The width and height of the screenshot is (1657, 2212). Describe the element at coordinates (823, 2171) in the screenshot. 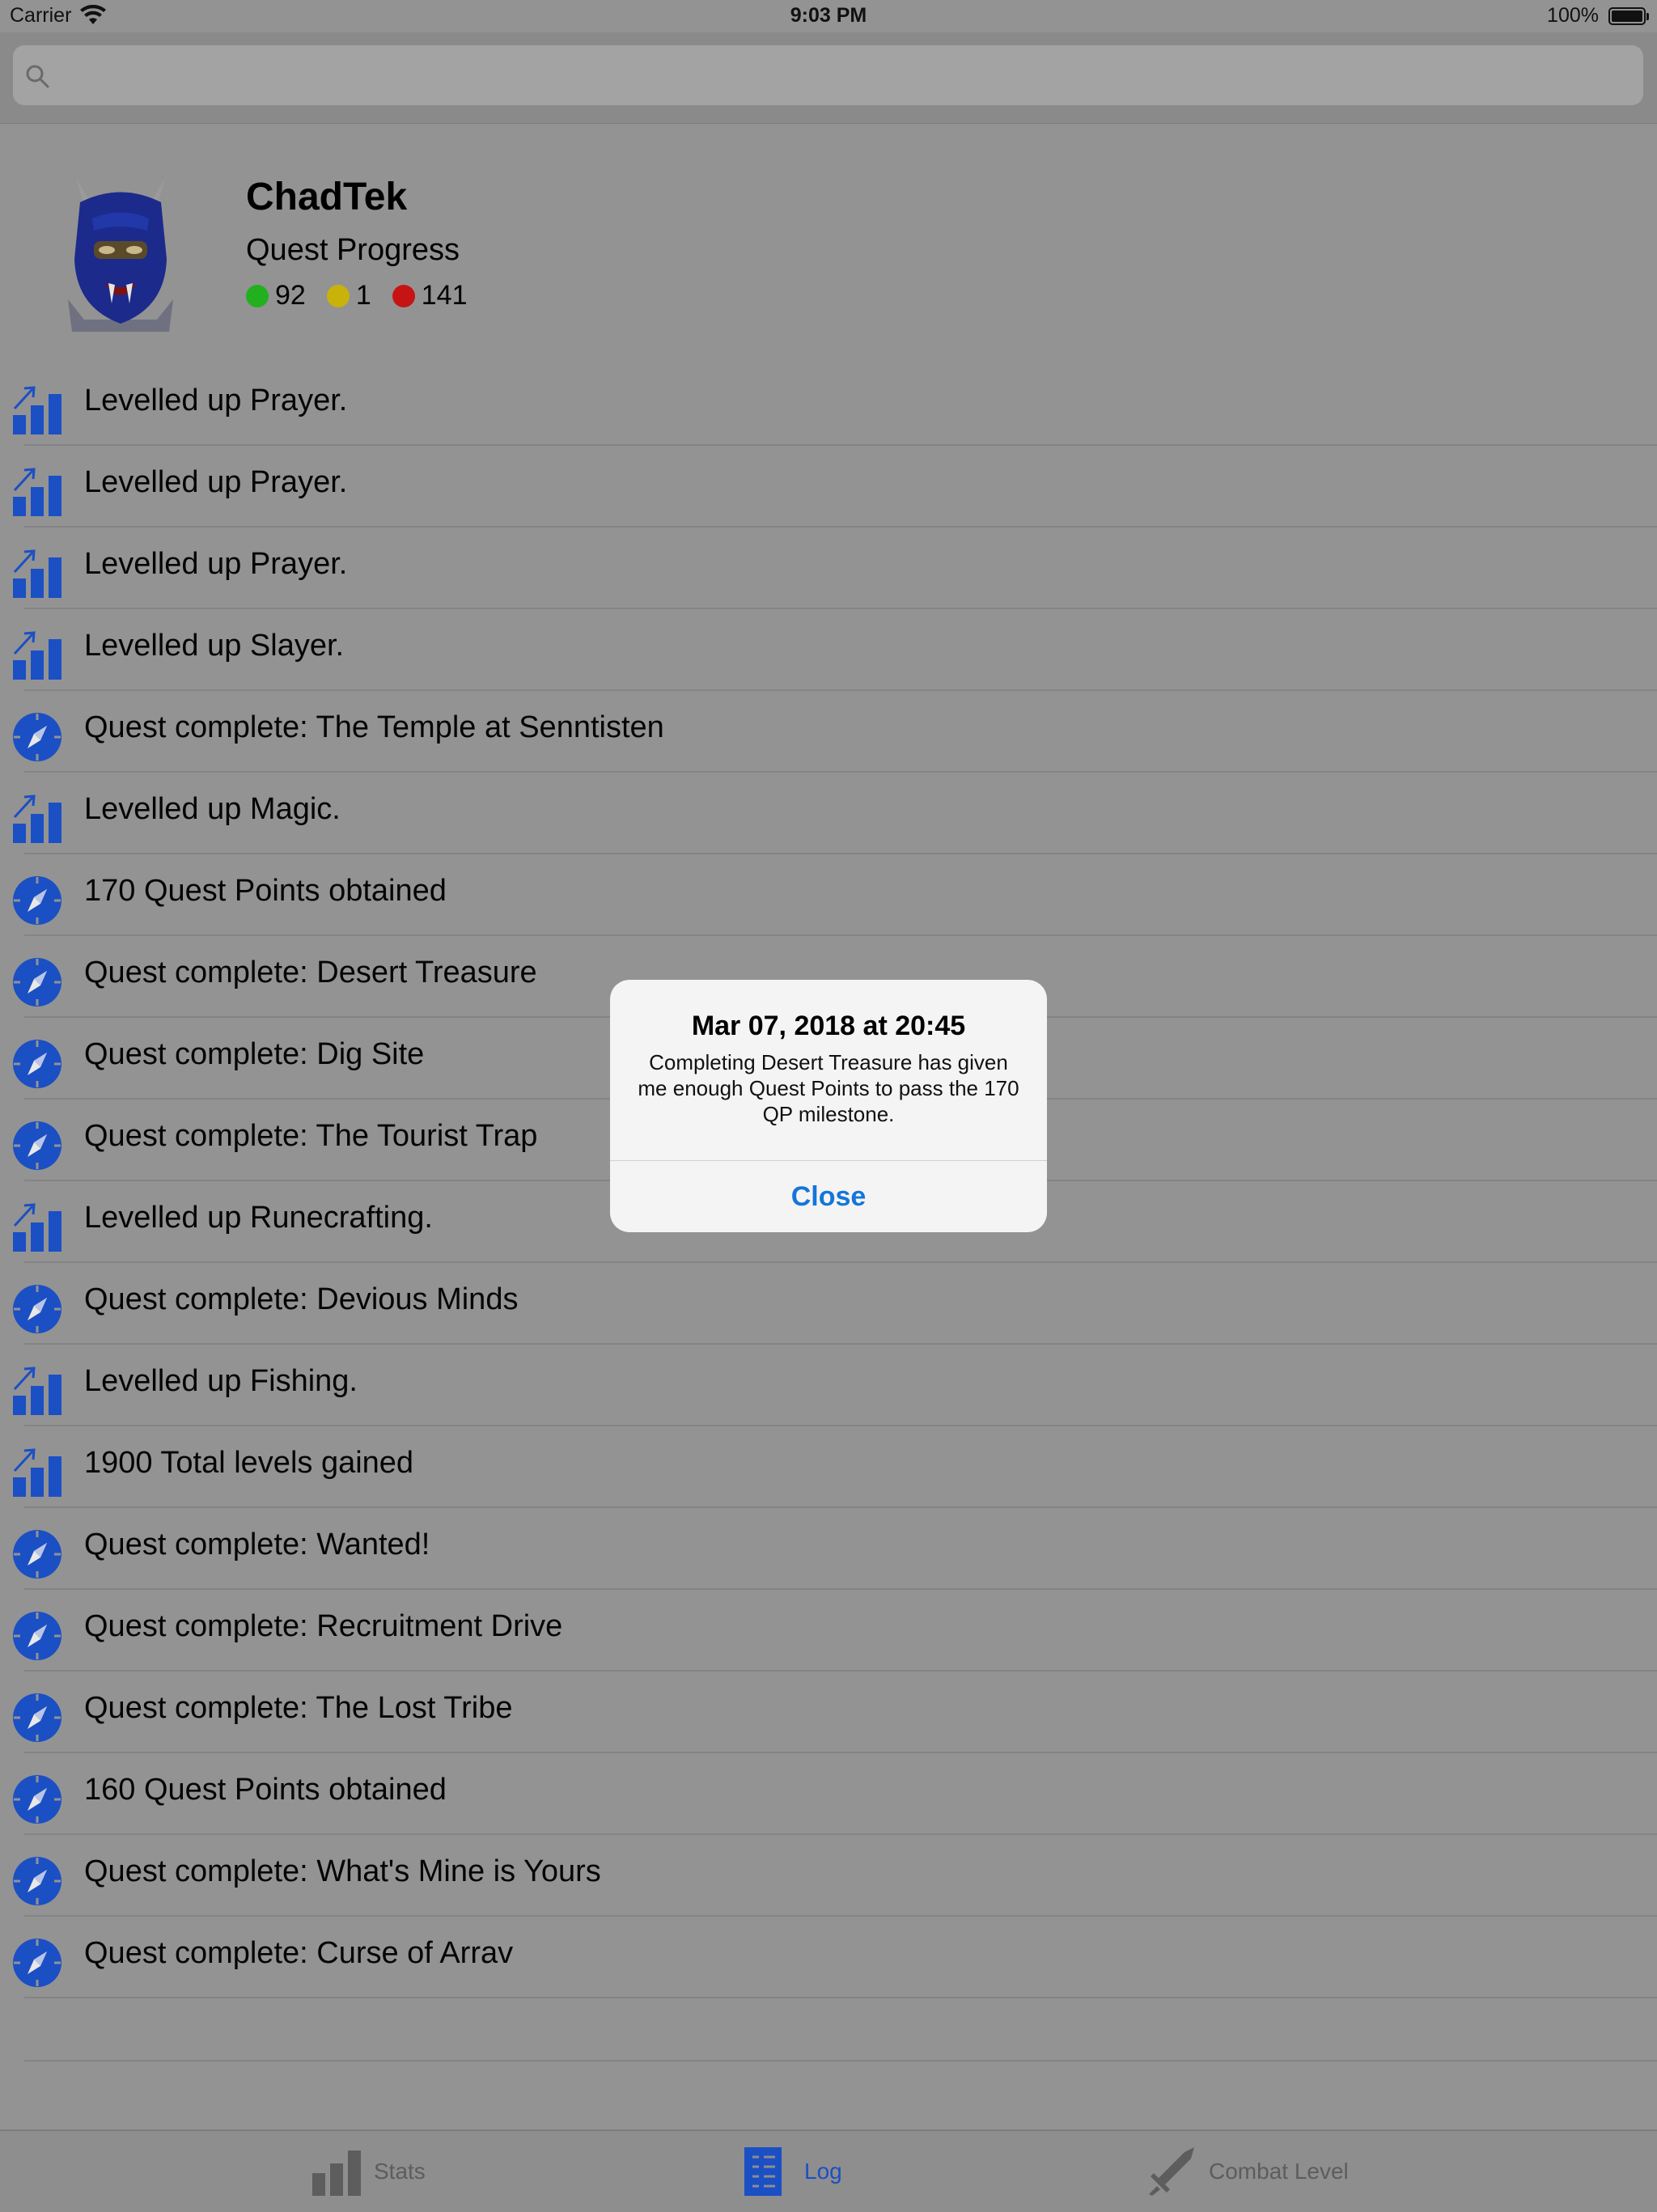

I see `tab-label: Log` at that location.